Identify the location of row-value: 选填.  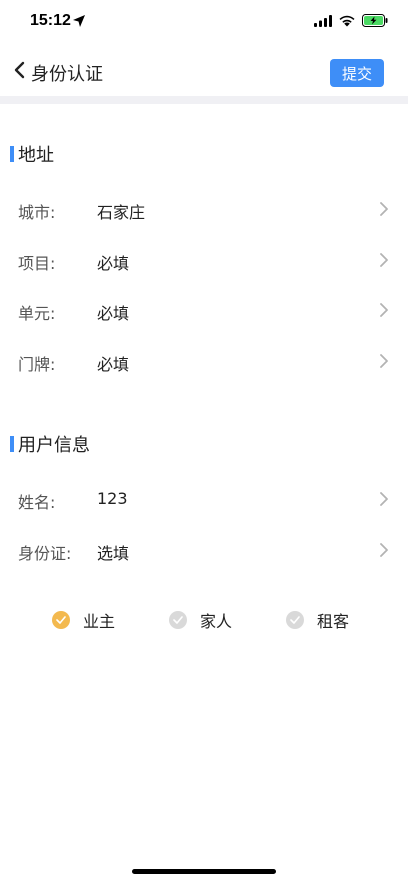
(113, 553).